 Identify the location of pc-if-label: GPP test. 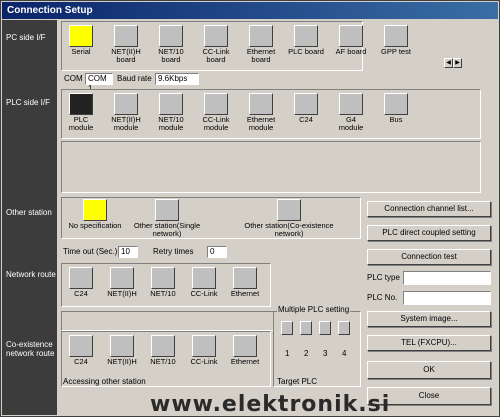
(396, 51).